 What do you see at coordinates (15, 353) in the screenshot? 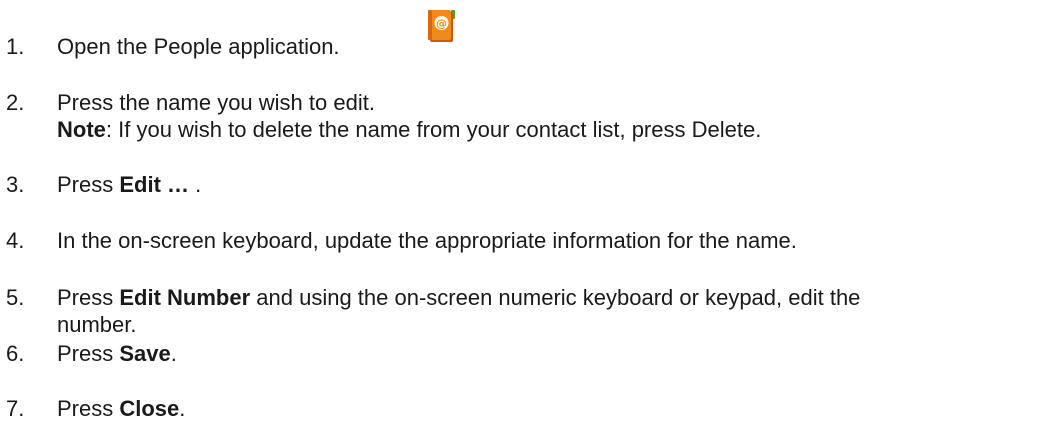
I see `step-number: 6.` at bounding box center [15, 353].